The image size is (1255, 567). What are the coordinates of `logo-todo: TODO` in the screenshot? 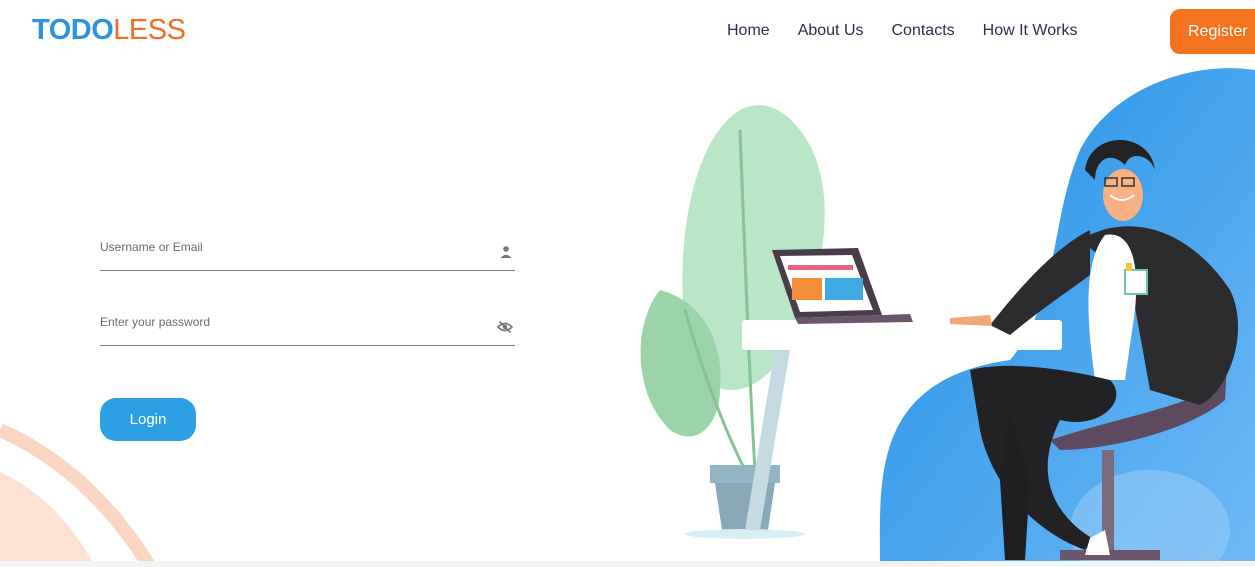 It's located at (73, 30).